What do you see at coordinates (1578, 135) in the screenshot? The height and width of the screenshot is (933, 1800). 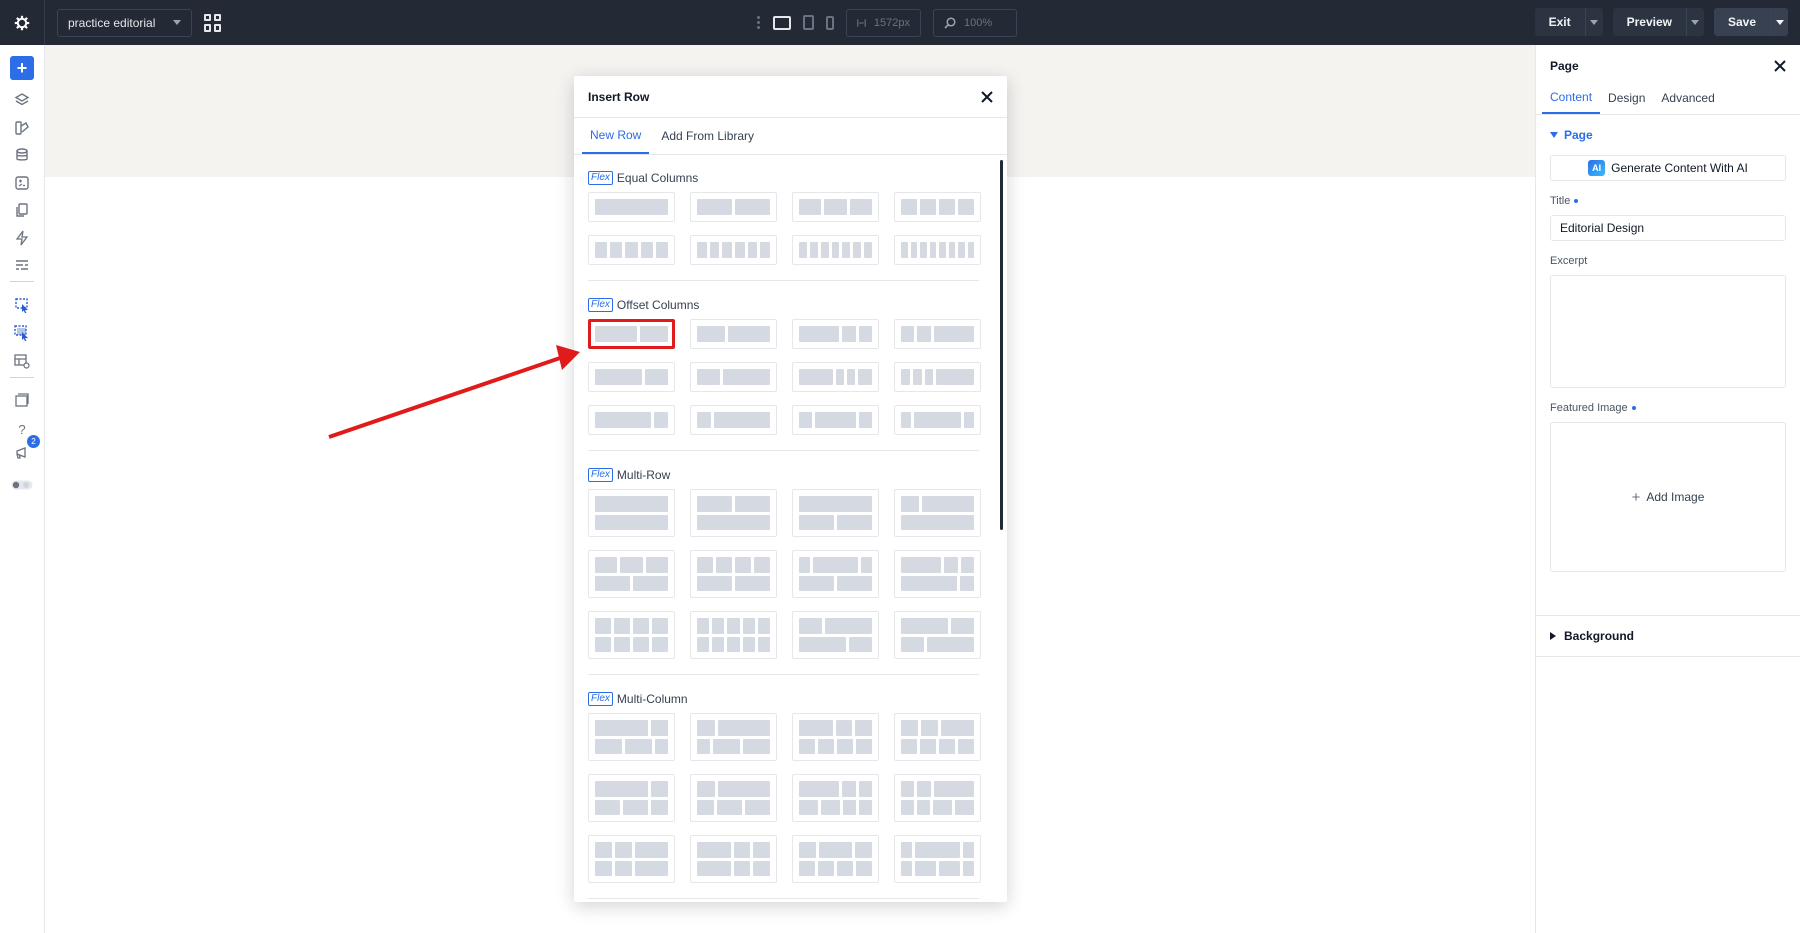 I see `group-title: Page` at bounding box center [1578, 135].